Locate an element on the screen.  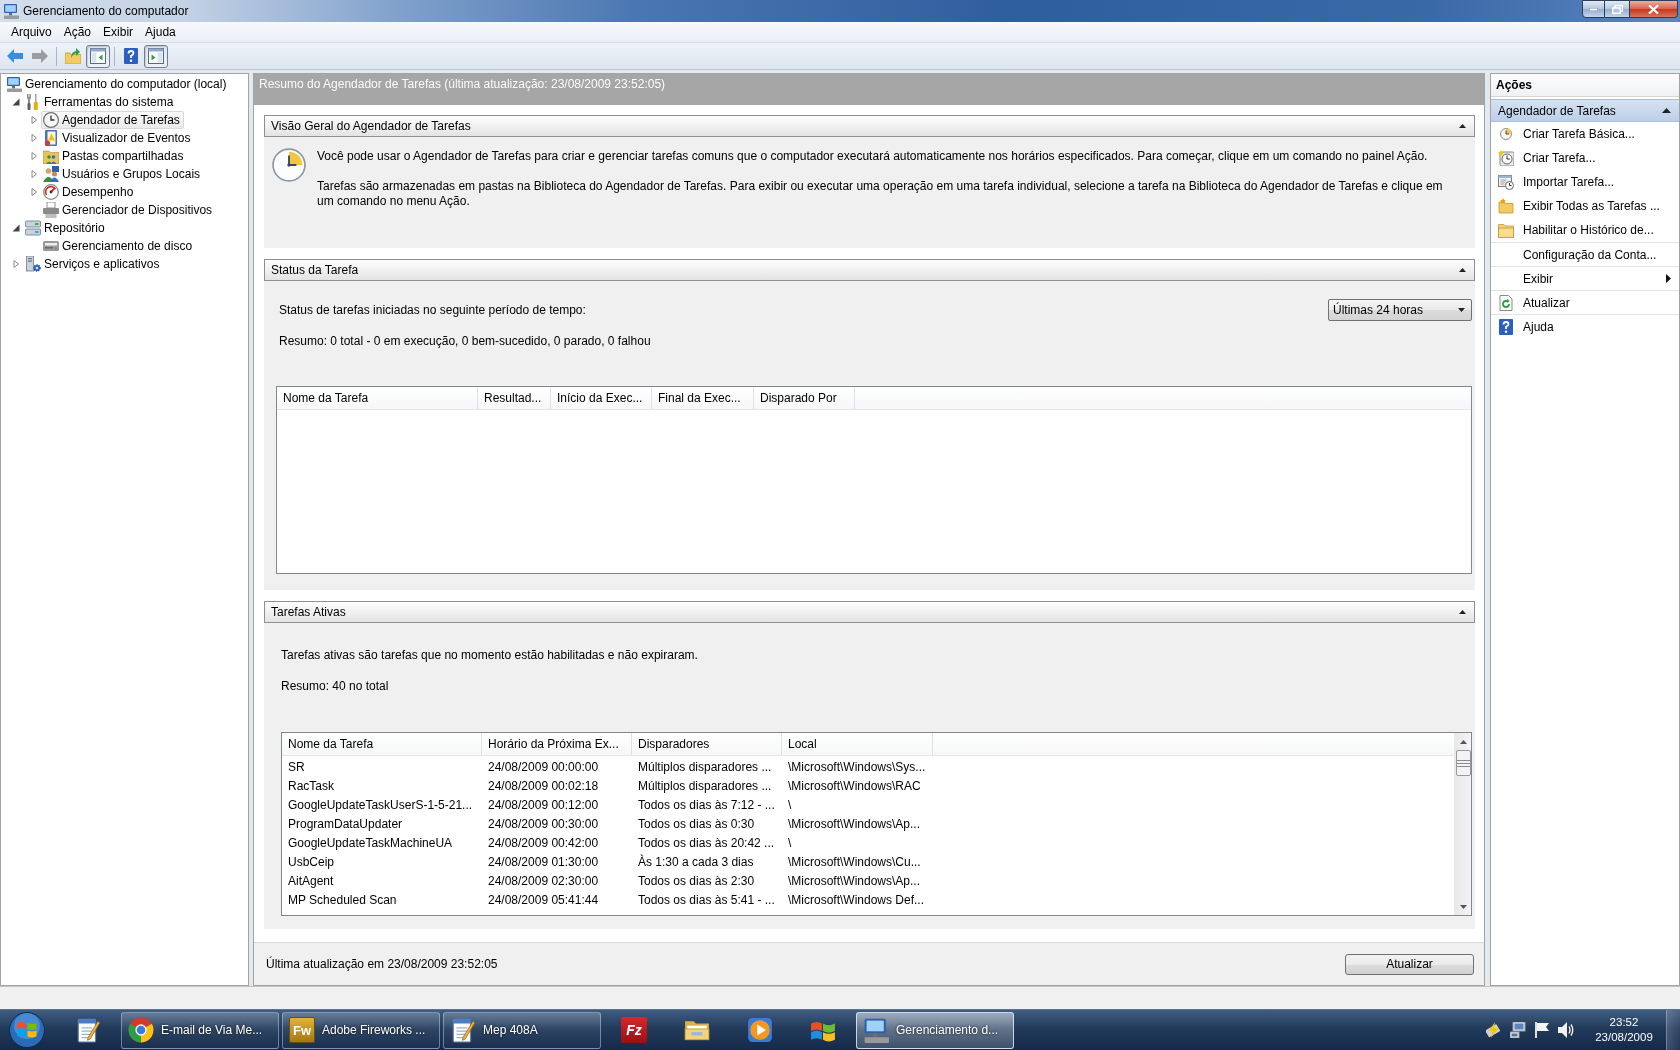
close-button is located at coordinates (1654, 9).